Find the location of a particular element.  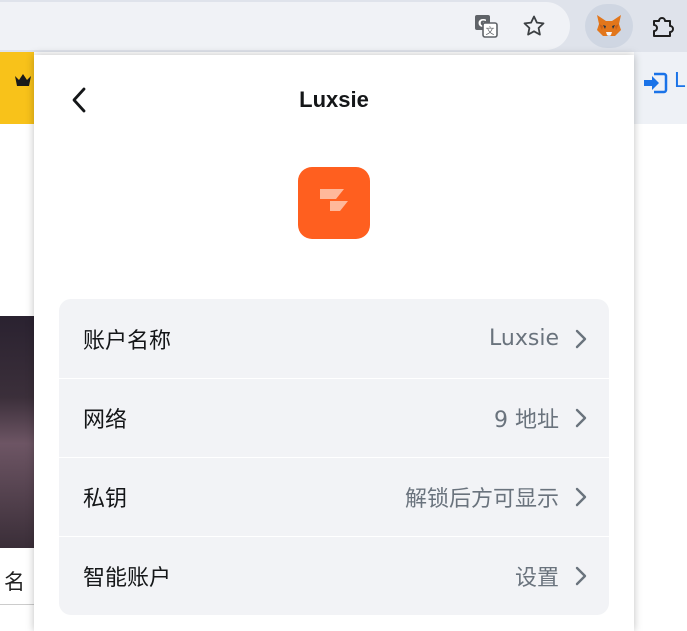

metamask-fox-icon is located at coordinates (609, 25).